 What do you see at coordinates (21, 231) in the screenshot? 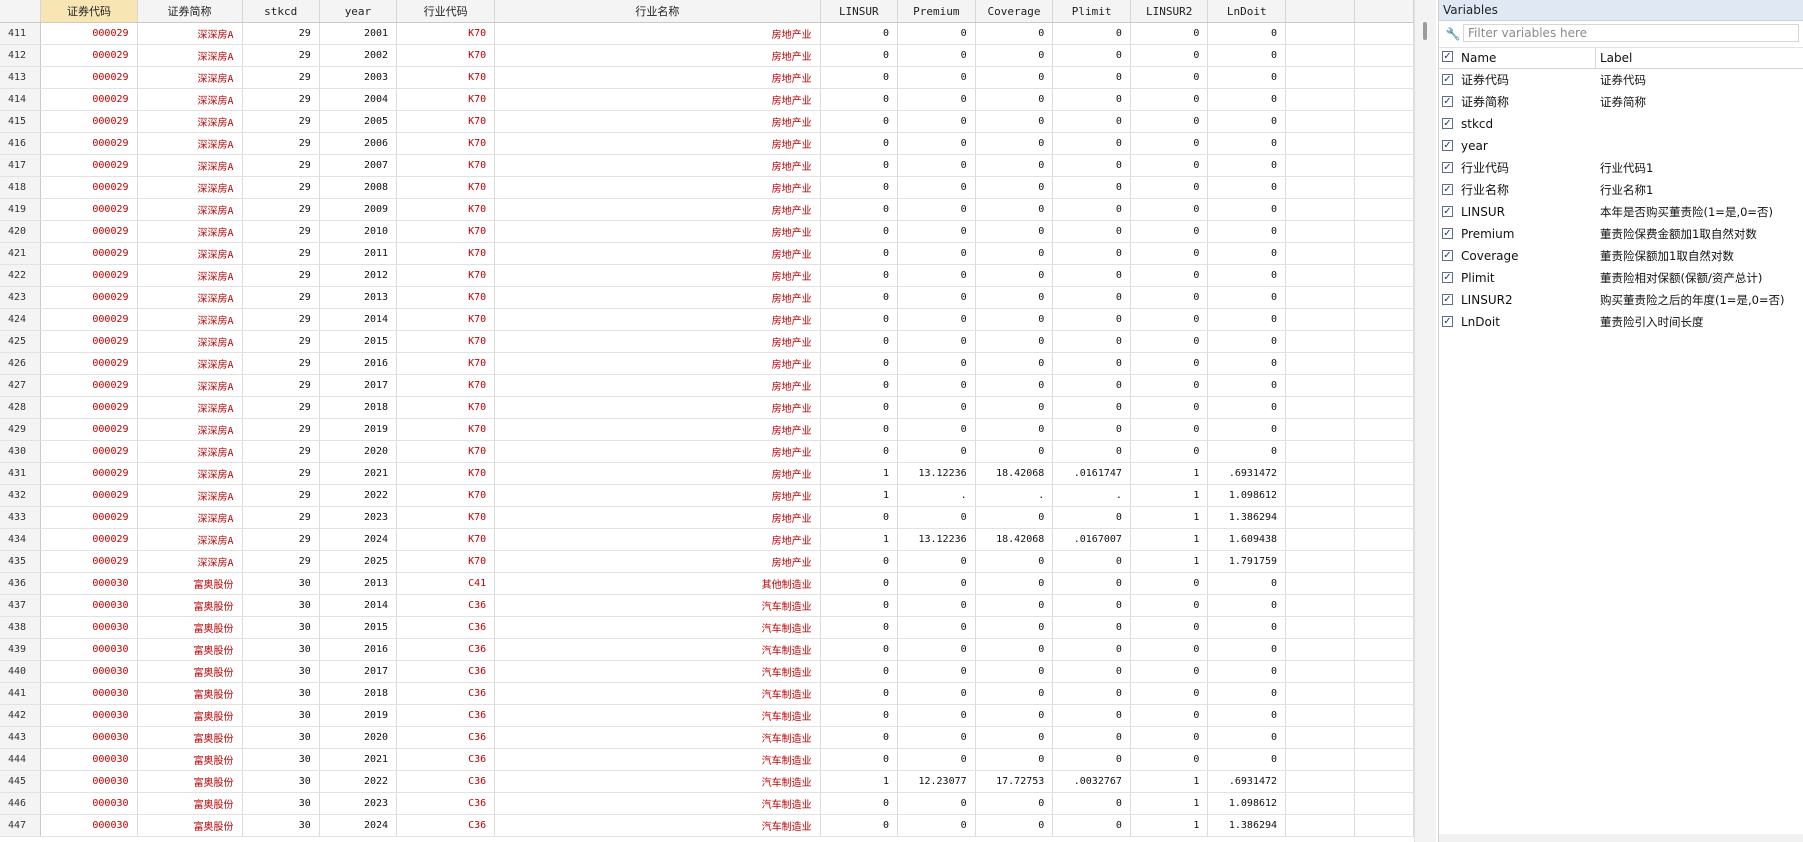
I see `row-number: 420` at bounding box center [21, 231].